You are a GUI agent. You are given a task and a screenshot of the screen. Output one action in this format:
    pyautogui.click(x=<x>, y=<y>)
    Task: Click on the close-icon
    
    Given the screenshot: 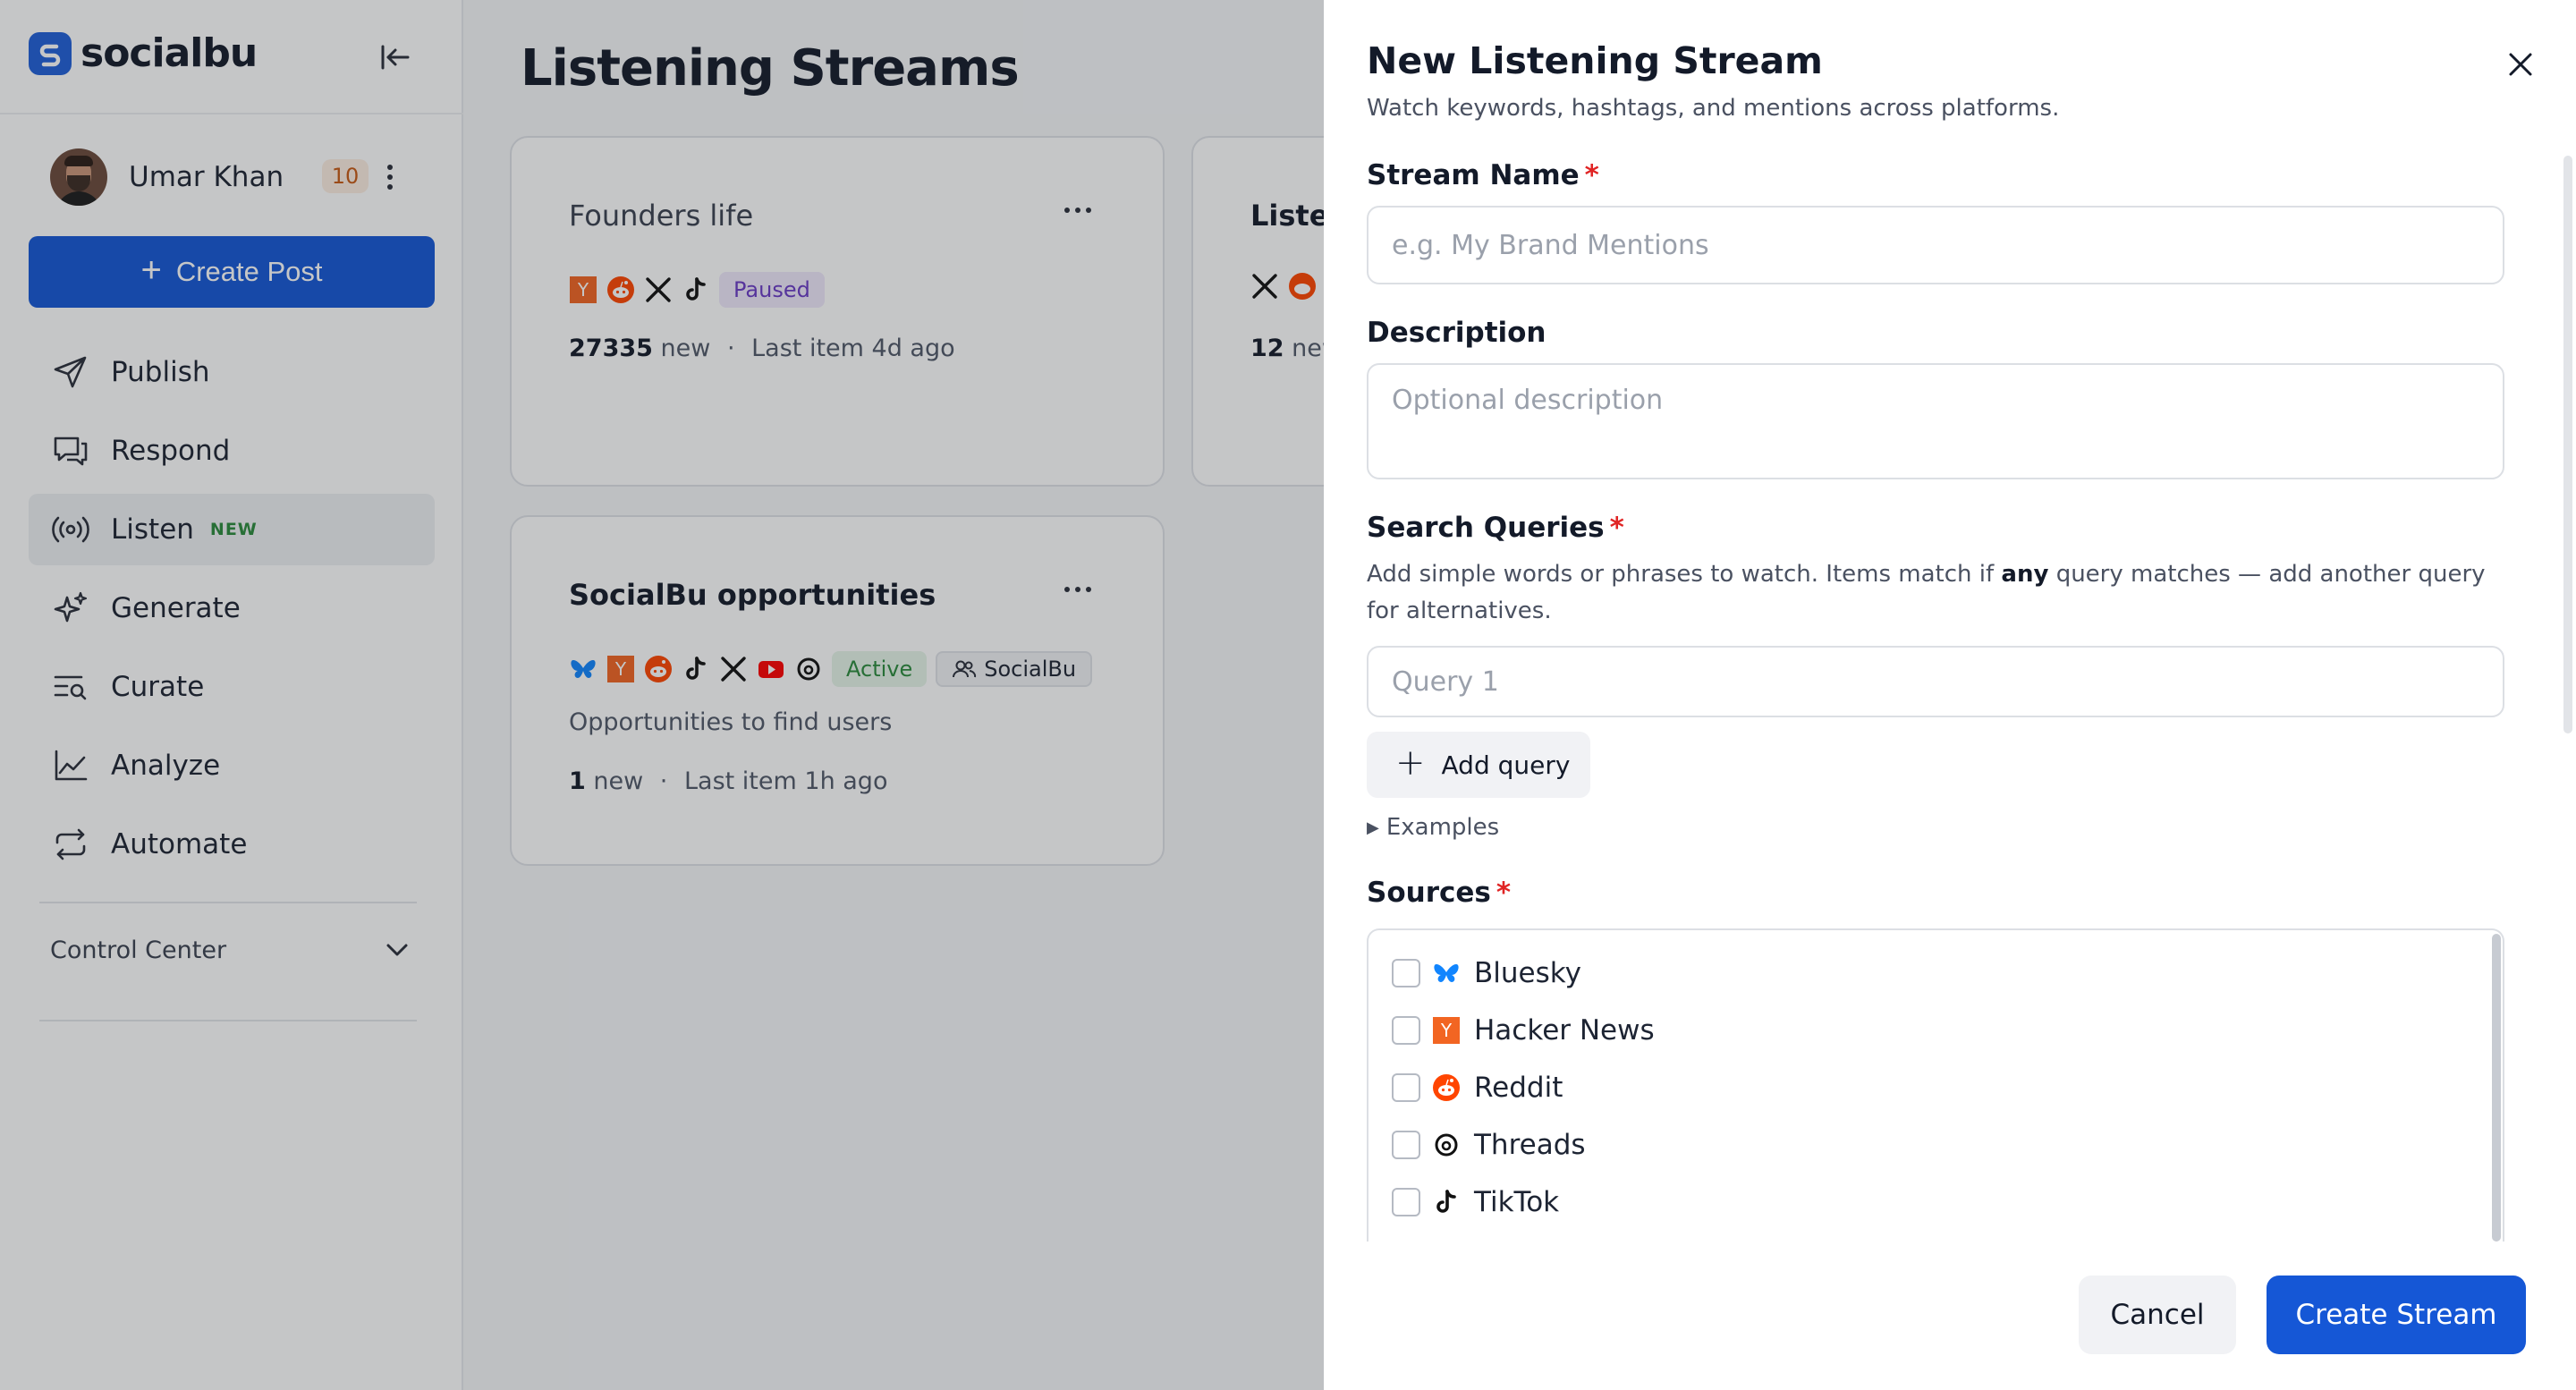 What is the action you would take?
    pyautogui.click(x=2520, y=64)
    